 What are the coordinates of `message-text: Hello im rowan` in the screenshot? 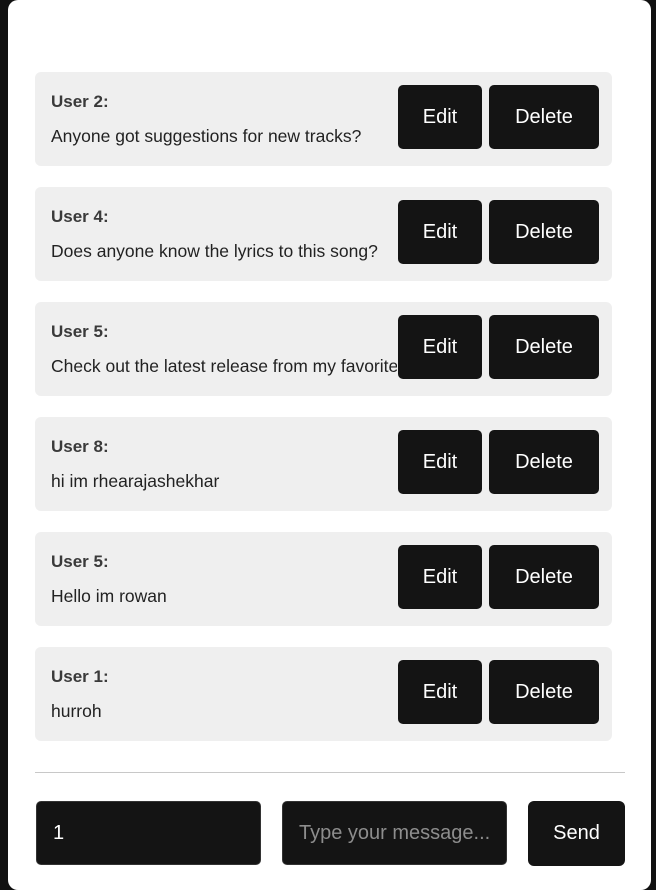 It's located at (109, 596).